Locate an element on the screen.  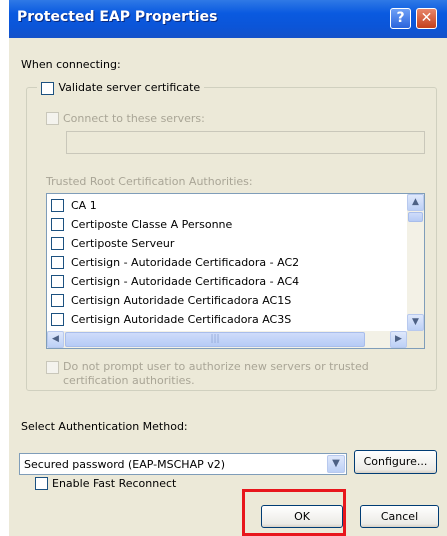
vertical-scrollbar: ▲ ▼ is located at coordinates (415, 262).